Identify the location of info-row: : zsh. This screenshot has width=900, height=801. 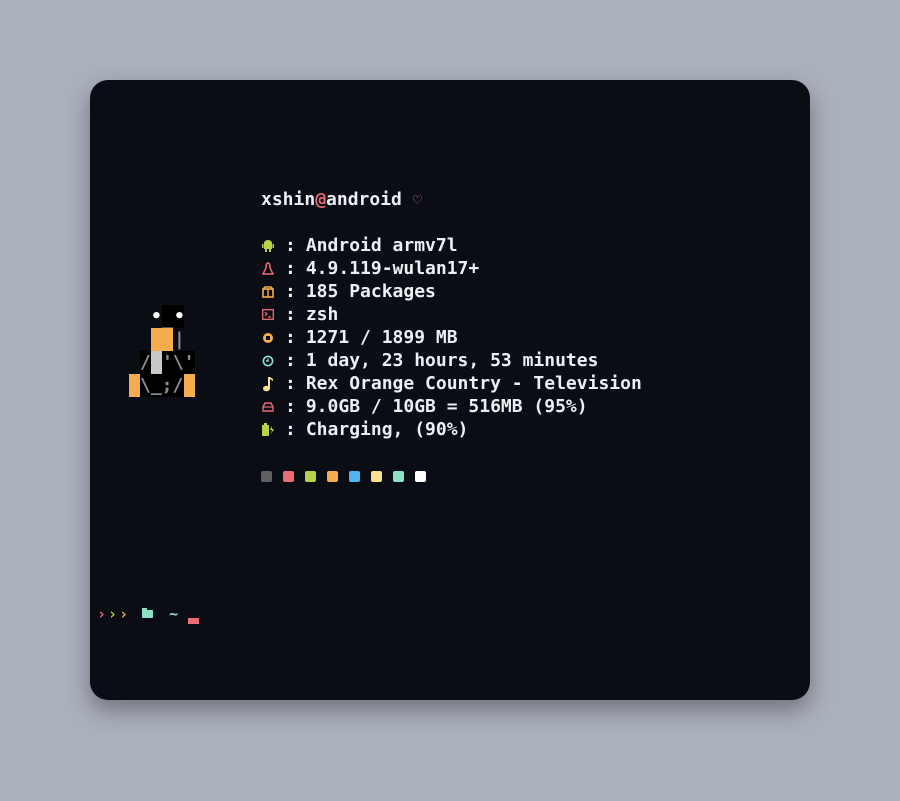
(299, 314).